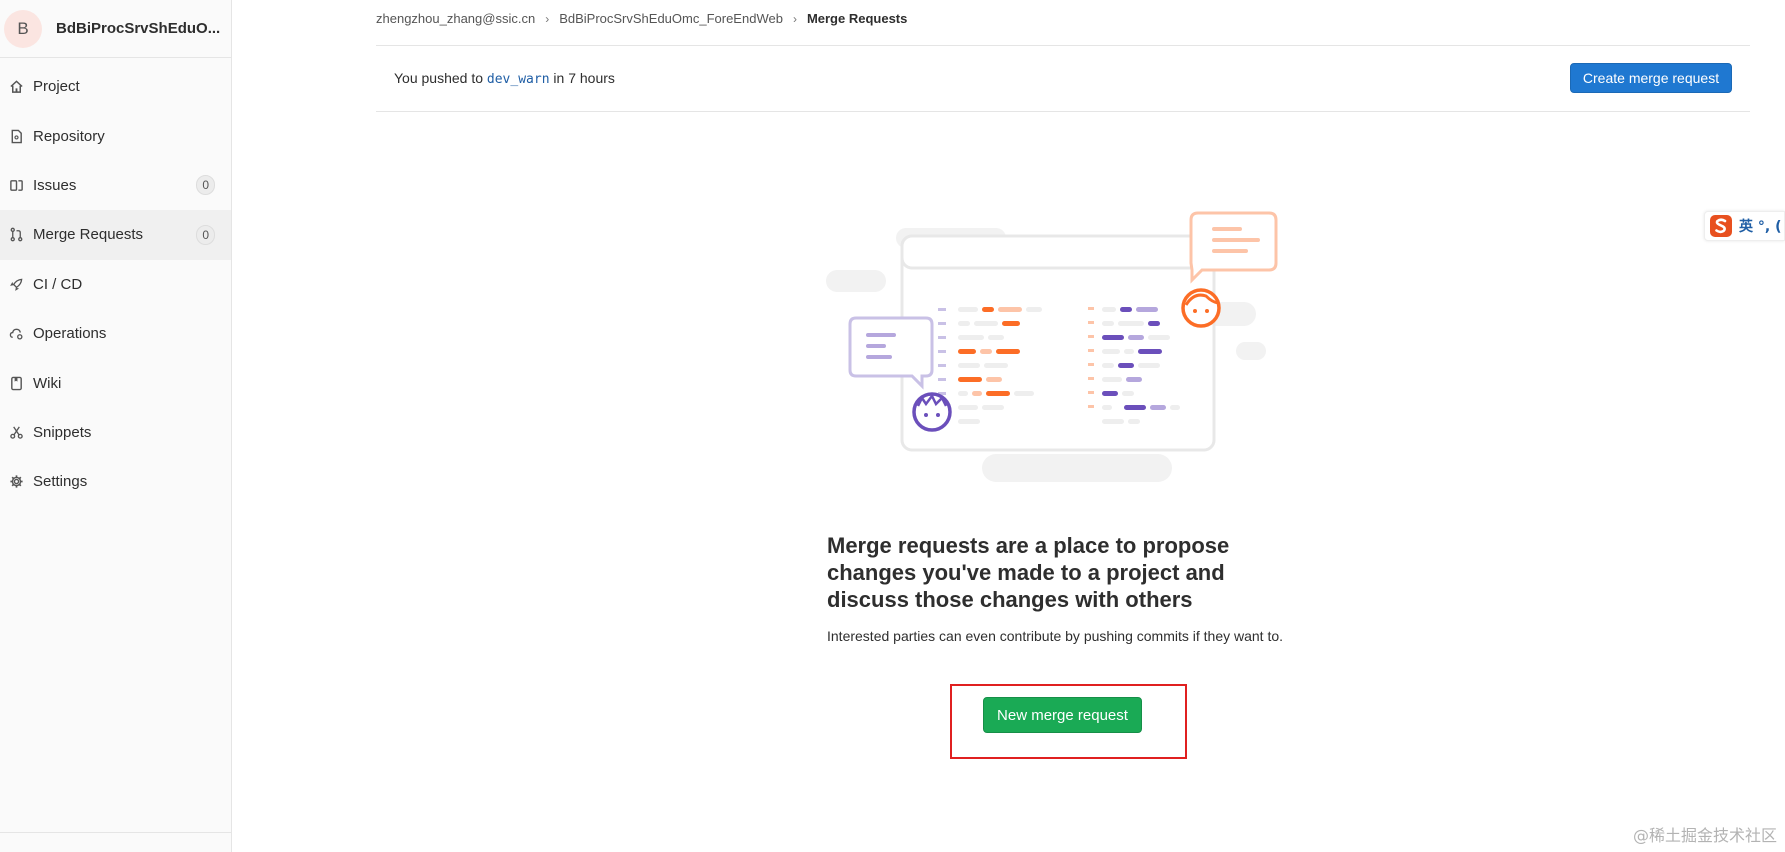 This screenshot has width=1785, height=852. Describe the element at coordinates (1704, 835) in the screenshot. I see `watermark: @稀土掘金技术社区` at that location.